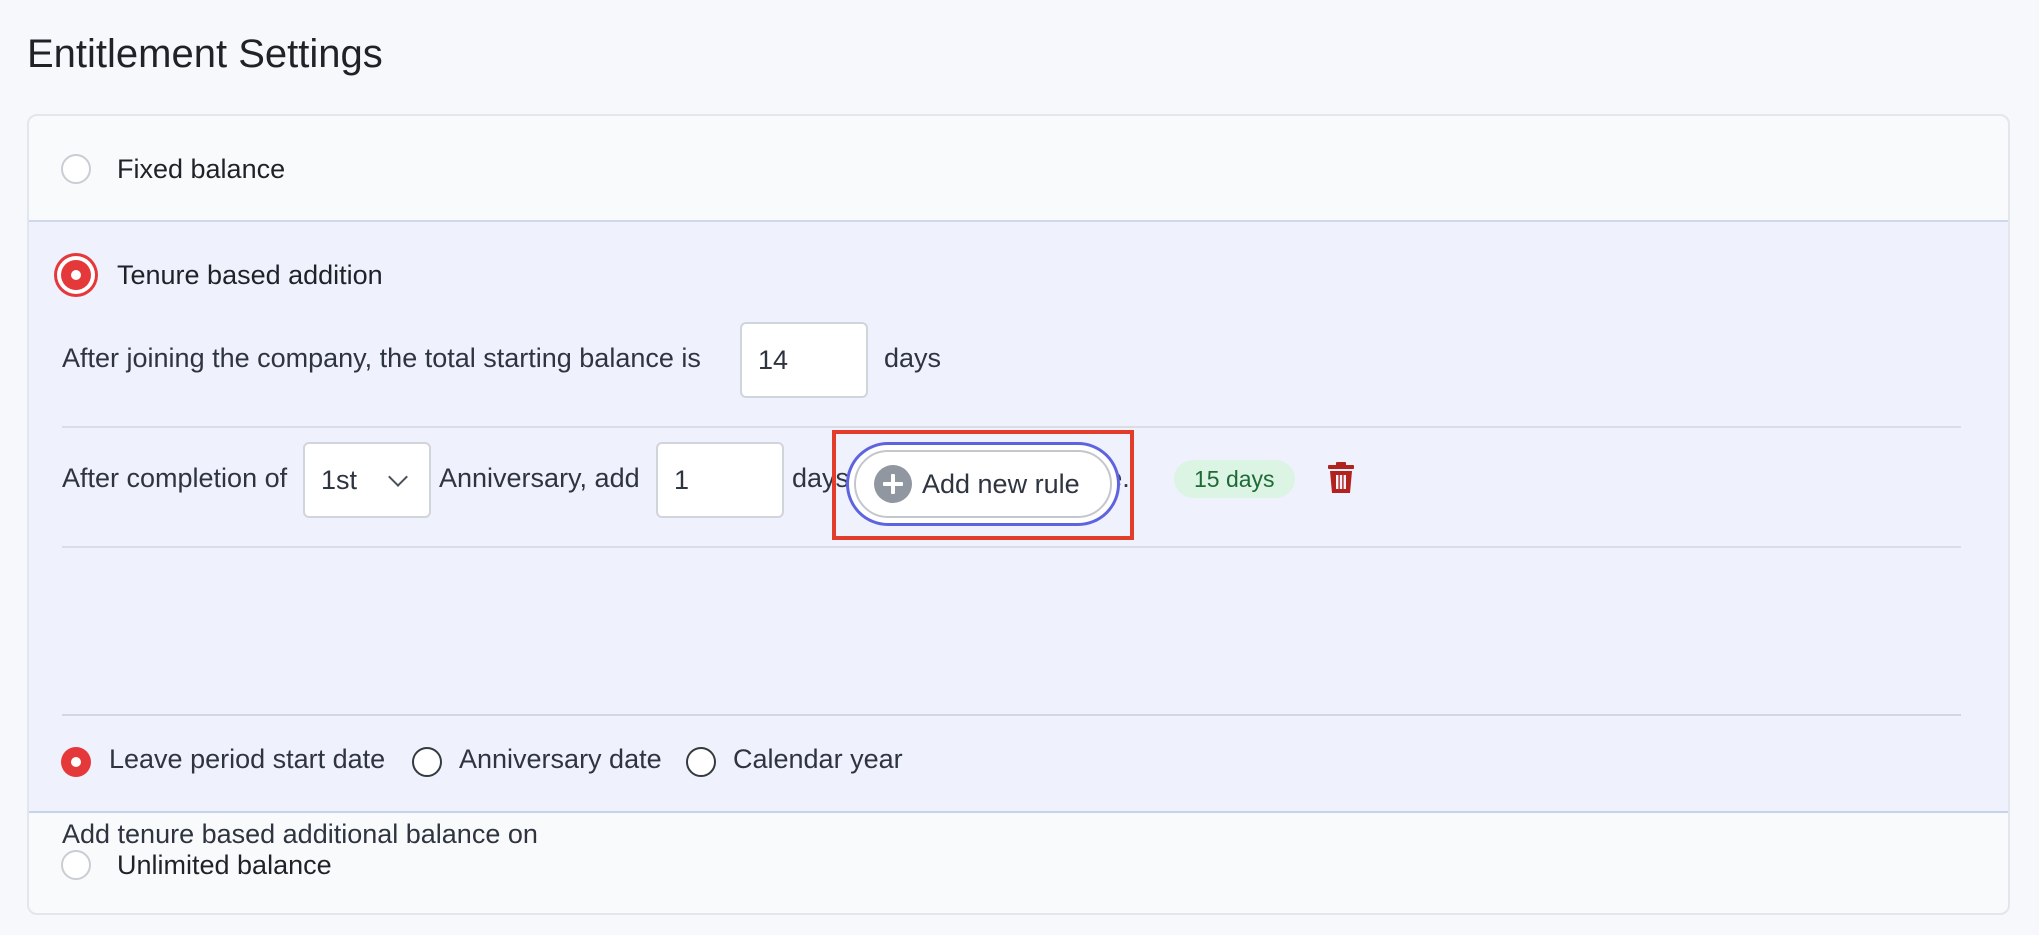 The width and height of the screenshot is (2039, 935). Describe the element at coordinates (175, 478) in the screenshot. I see `rule-prefix-text: After completion of` at that location.